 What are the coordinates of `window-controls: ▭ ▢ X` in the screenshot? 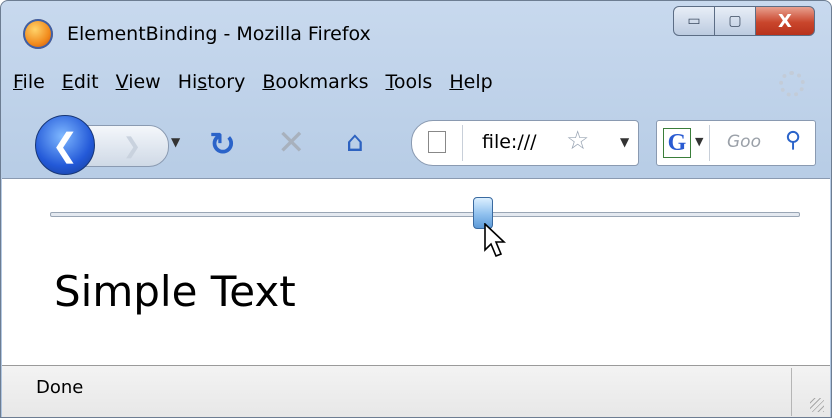 It's located at (744, 21).